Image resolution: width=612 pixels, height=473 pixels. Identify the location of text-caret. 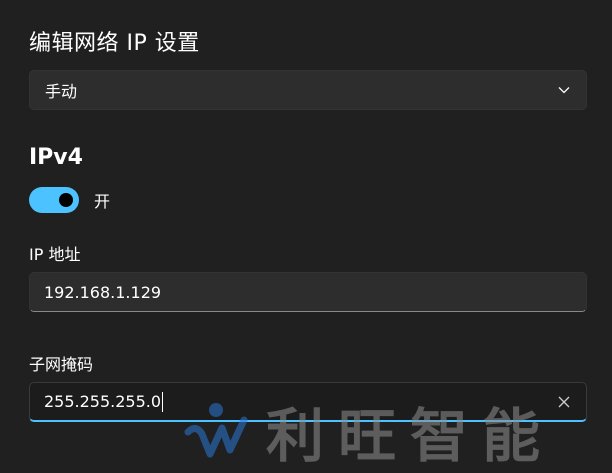
(163, 401).